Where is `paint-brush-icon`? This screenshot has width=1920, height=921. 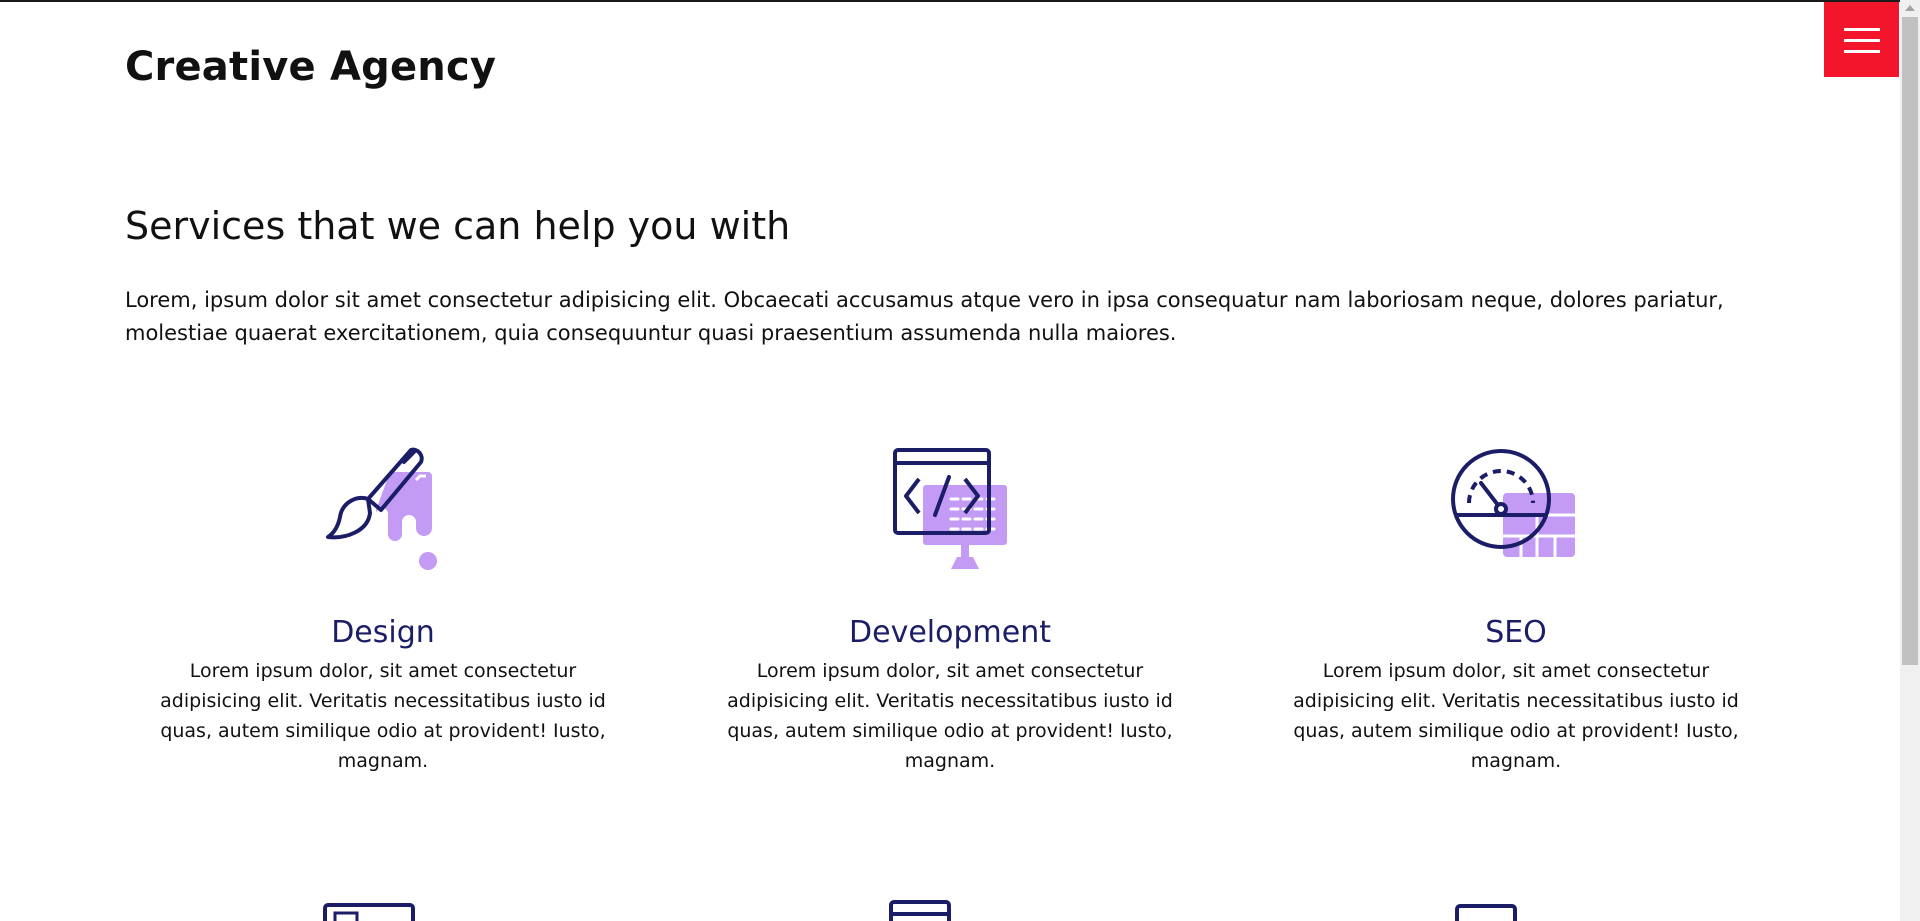
paint-brush-icon is located at coordinates (381, 508).